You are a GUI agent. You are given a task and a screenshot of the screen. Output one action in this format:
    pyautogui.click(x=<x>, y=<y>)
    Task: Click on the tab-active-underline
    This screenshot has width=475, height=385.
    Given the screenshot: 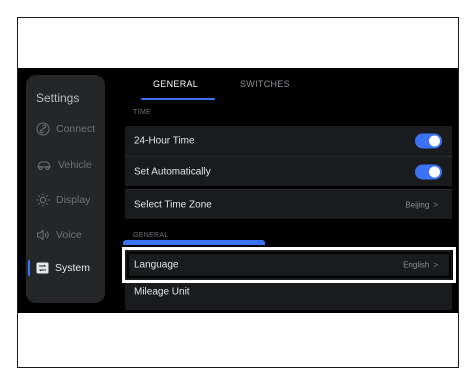 What is the action you would take?
    pyautogui.click(x=178, y=99)
    